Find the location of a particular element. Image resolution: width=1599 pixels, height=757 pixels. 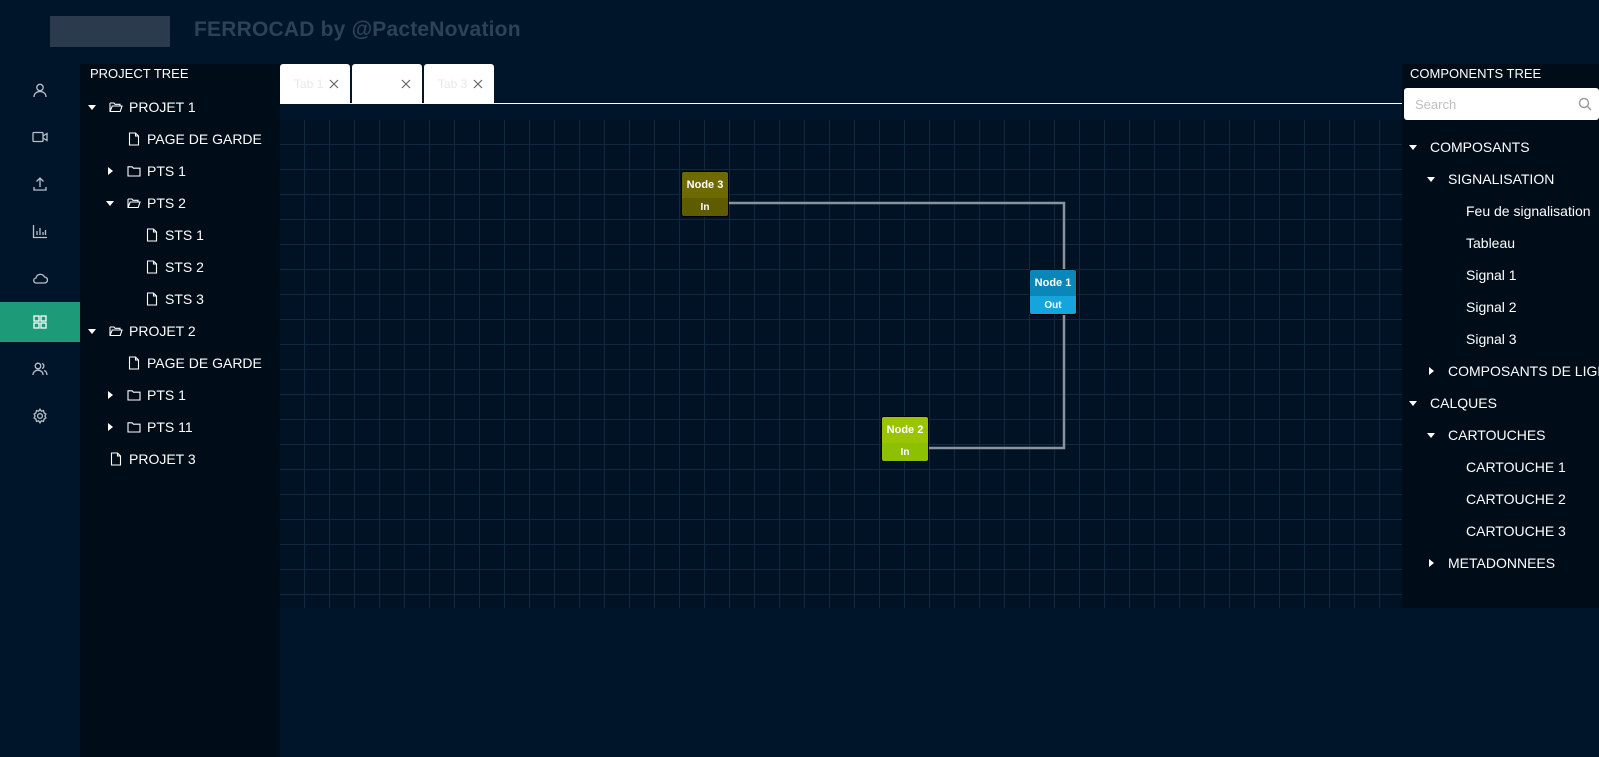

diagram-node: Node 3 In is located at coordinates (705, 194).